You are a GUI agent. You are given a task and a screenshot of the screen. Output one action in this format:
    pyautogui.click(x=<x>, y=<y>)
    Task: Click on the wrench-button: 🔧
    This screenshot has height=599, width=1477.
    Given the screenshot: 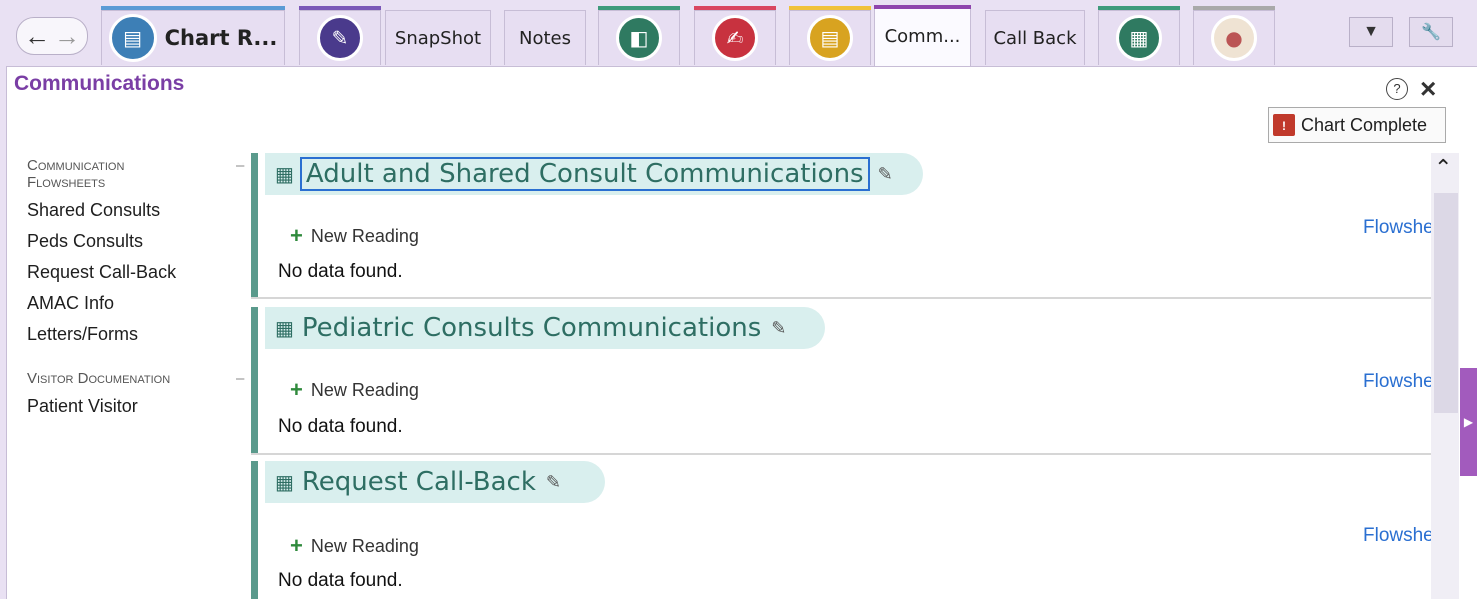 What is the action you would take?
    pyautogui.click(x=1431, y=32)
    